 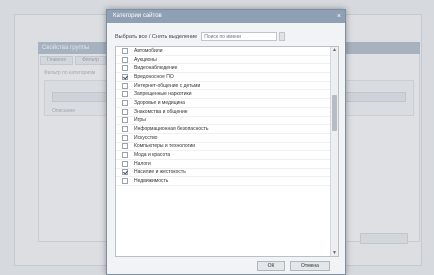 What do you see at coordinates (154, 76) in the screenshot?
I see `category-label: Вредоносное ПО` at bounding box center [154, 76].